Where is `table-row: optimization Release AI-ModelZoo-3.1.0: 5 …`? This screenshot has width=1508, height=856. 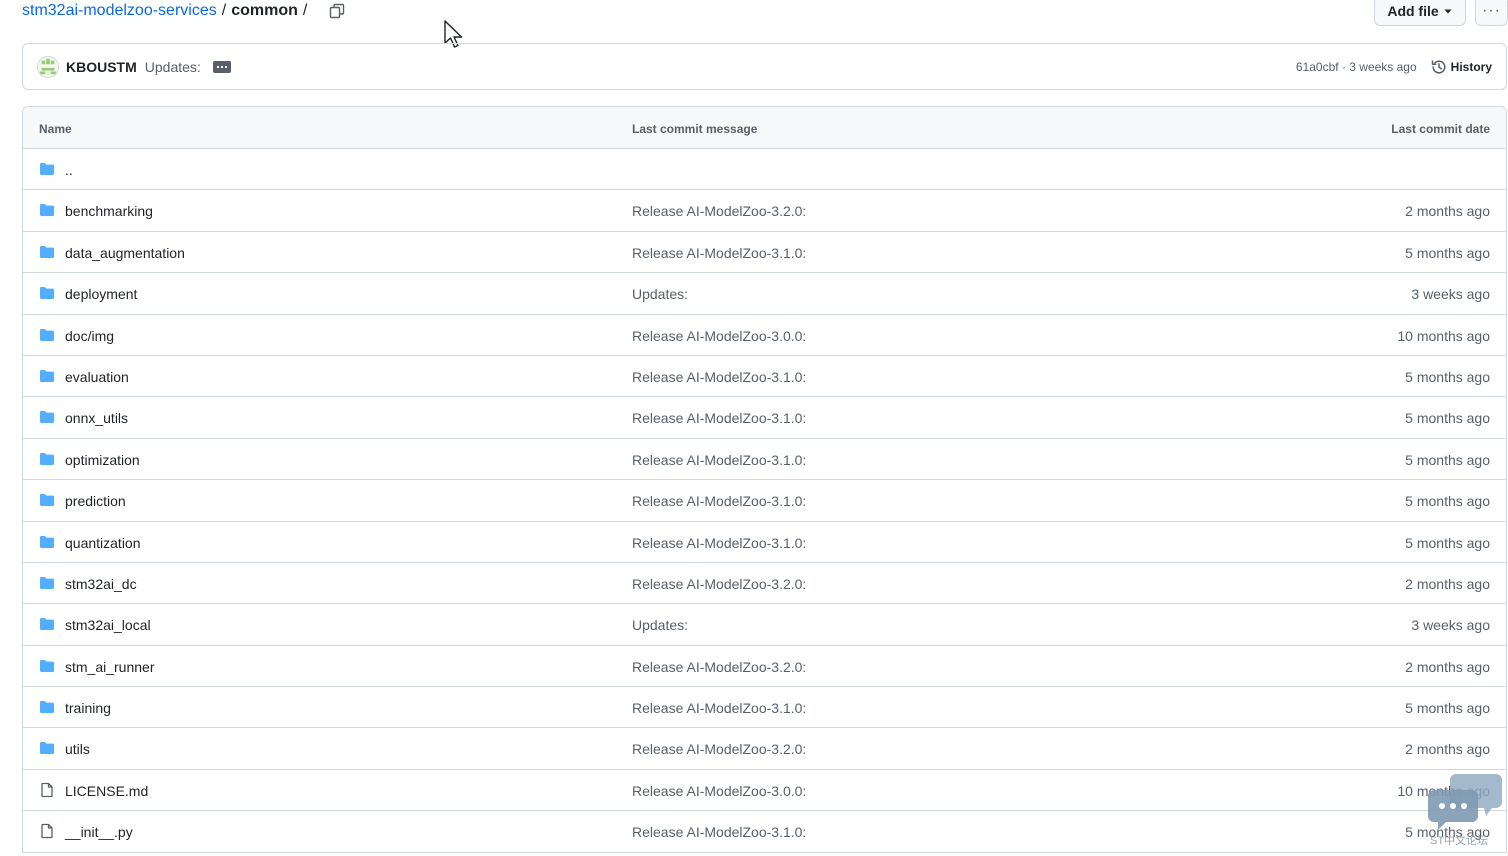
table-row: optimization Release AI-ModelZoo-3.1.0: 5 … is located at coordinates (764, 460).